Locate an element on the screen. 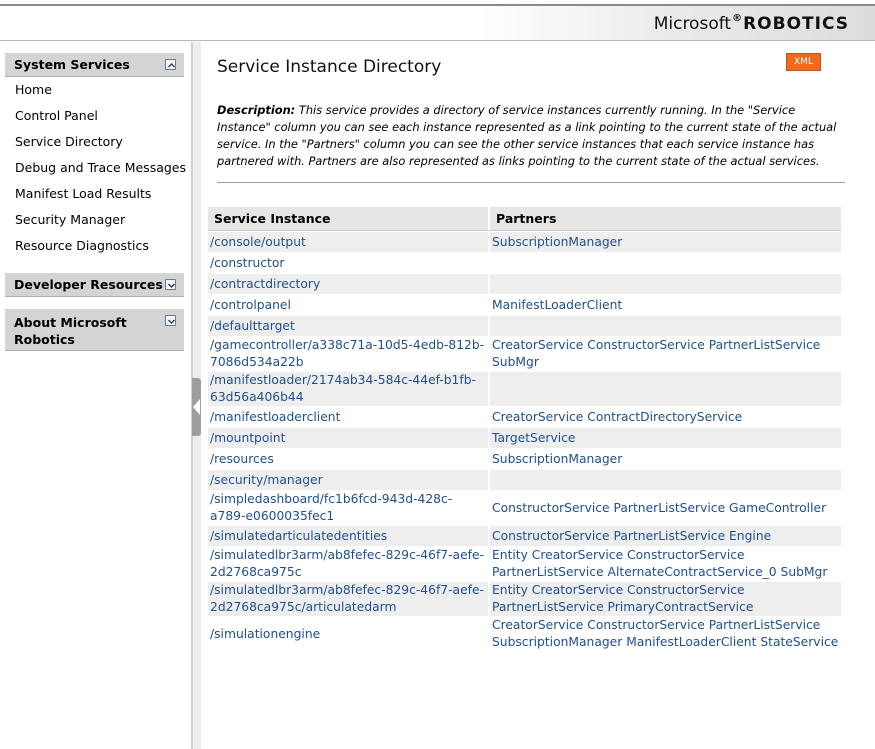  table-row: /controlpanel ManifestLoaderClient is located at coordinates (524, 305).